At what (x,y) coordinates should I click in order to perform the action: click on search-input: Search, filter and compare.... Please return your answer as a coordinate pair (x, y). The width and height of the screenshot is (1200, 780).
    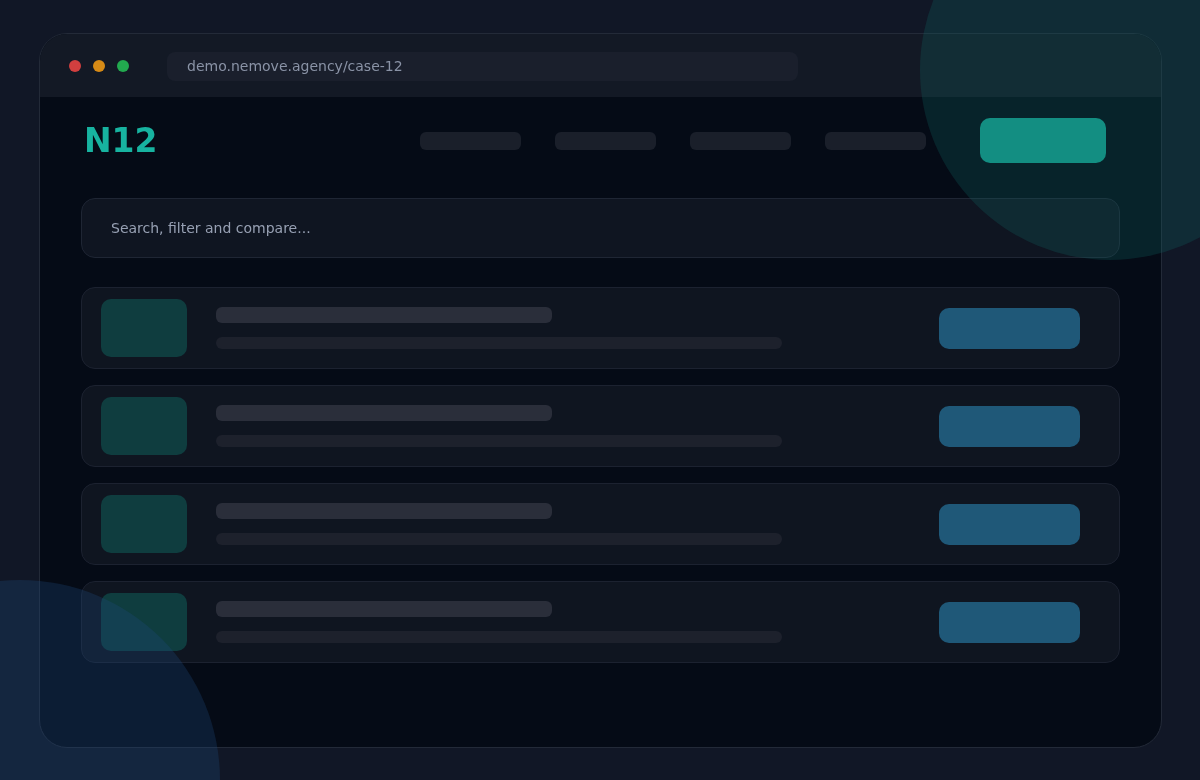
    Looking at the image, I should click on (615, 228).